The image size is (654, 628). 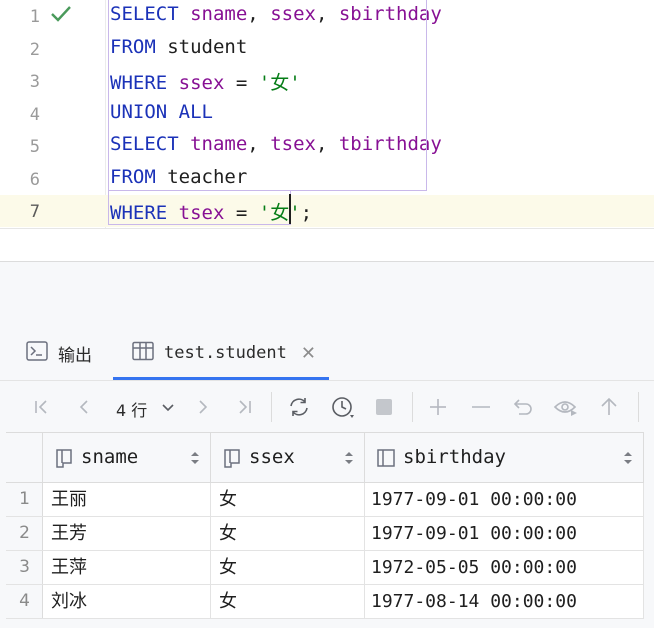 What do you see at coordinates (504, 602) in the screenshot?
I see `cell-sbirthday: 1977-08-14 00:00:00` at bounding box center [504, 602].